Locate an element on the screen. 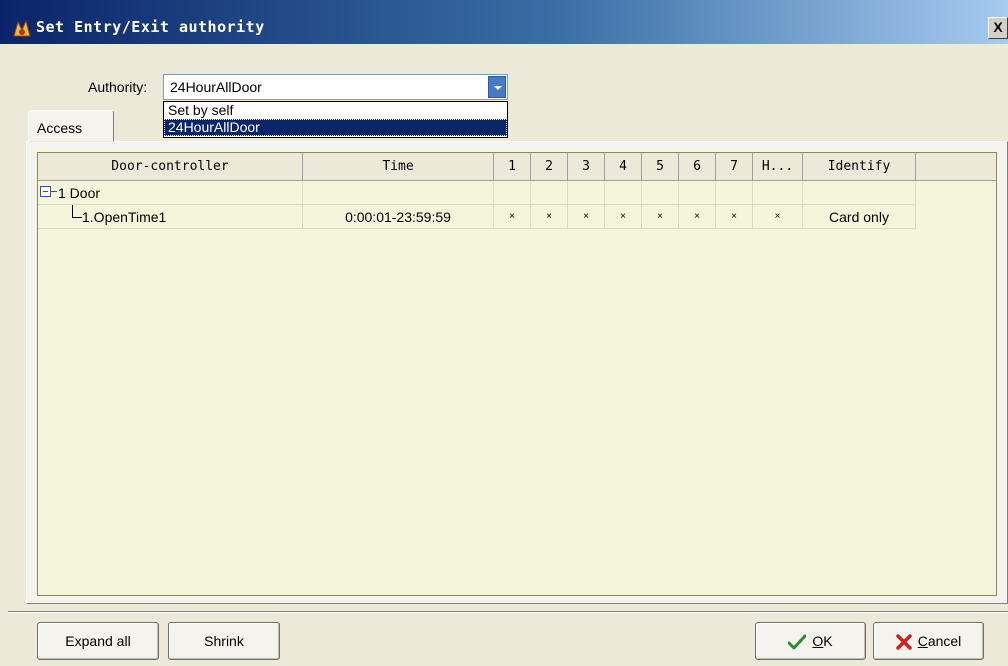 The image size is (1008, 666). check-icon is located at coordinates (797, 642).